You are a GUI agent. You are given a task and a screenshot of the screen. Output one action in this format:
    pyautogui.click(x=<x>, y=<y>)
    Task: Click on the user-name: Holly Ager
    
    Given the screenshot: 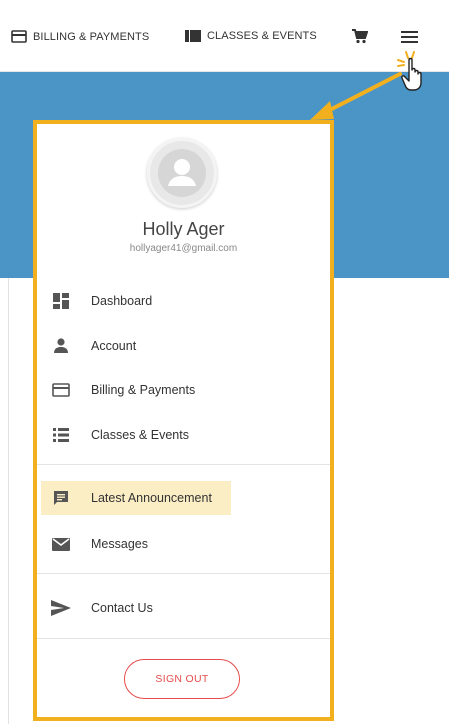 What is the action you would take?
    pyautogui.click(x=183, y=229)
    